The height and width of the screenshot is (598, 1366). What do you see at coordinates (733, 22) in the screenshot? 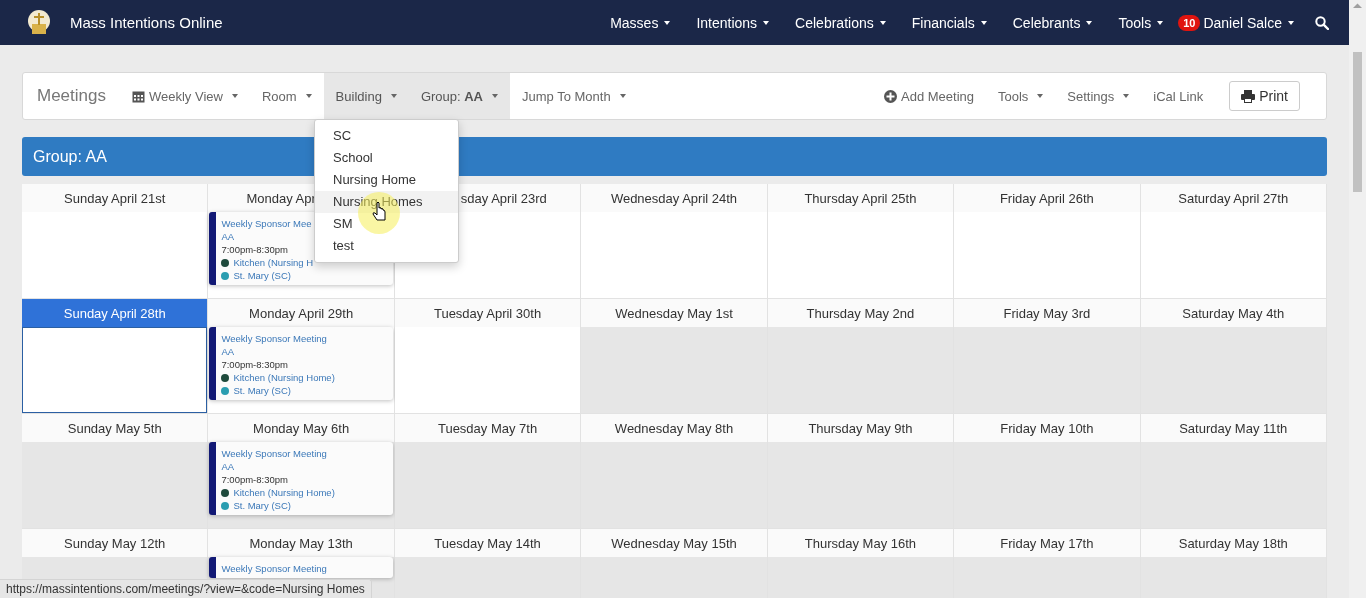
I see `nav-menu: Intentions` at bounding box center [733, 22].